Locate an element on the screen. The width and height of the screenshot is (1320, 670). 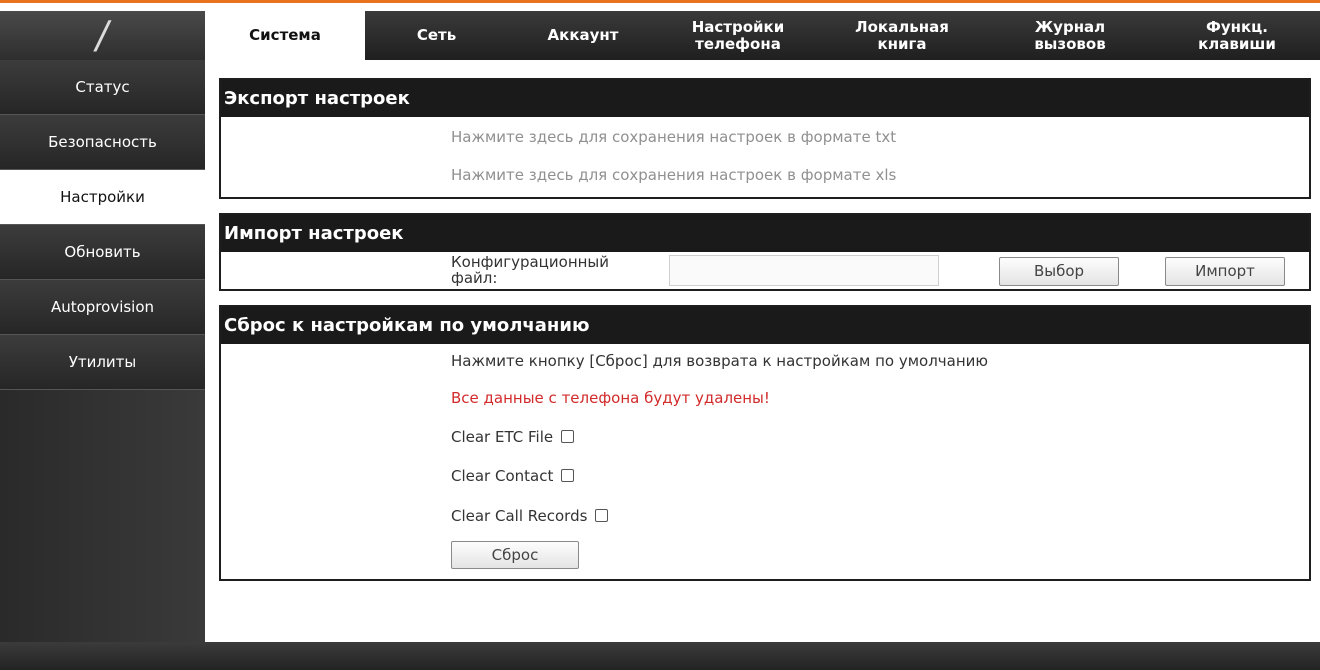
clear-contact-checkbox is located at coordinates (568, 475).